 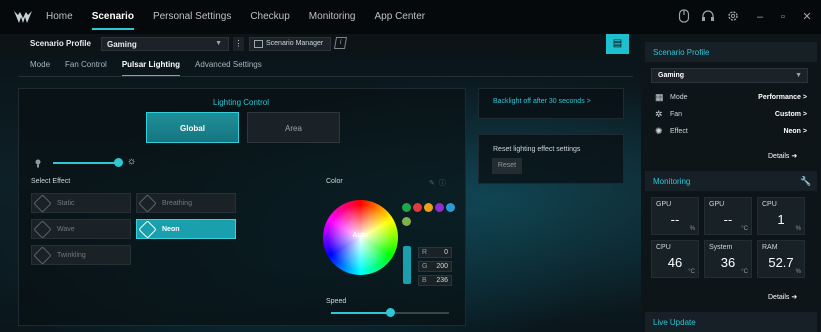 What do you see at coordinates (659, 114) in the screenshot?
I see `fan-icon: ✲` at bounding box center [659, 114].